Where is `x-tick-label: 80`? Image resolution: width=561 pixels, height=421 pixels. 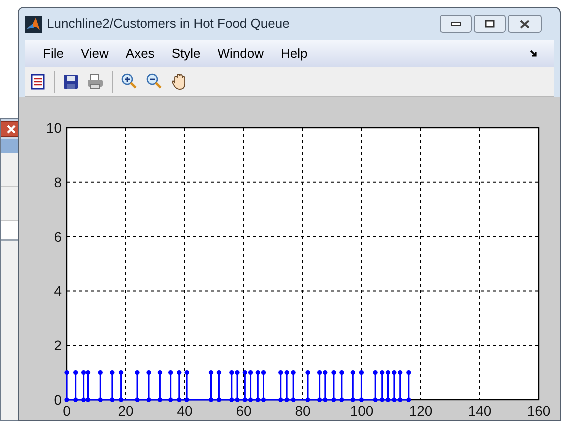 x-tick-label: 80 is located at coordinates (303, 411).